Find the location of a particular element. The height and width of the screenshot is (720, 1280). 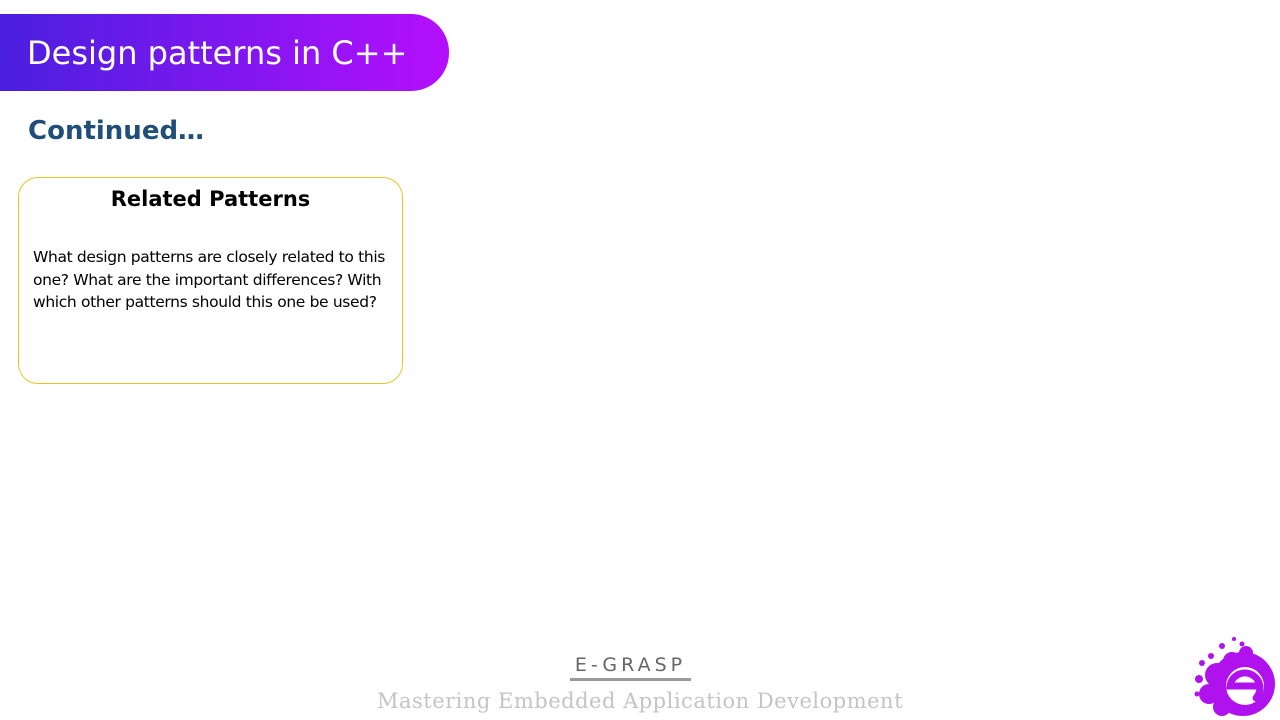

e-grasp-logo-icon is located at coordinates (1234, 676).